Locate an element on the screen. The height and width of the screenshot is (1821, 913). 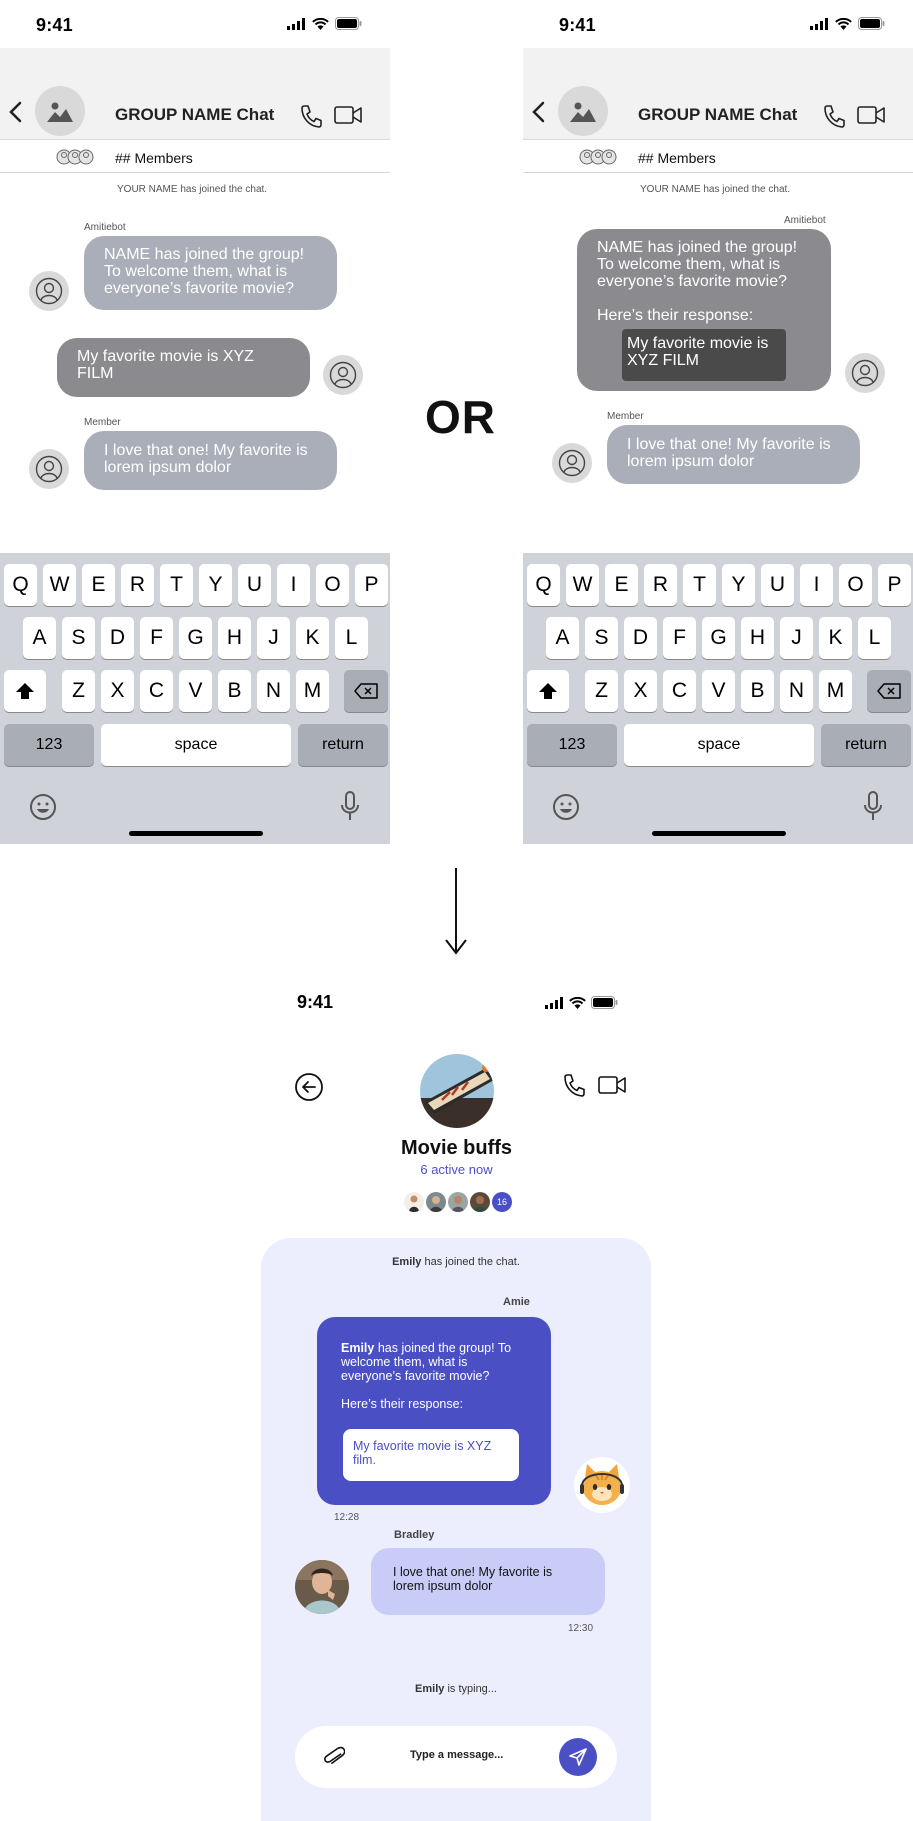
paperclip-icon is located at coordinates (334, 1757).